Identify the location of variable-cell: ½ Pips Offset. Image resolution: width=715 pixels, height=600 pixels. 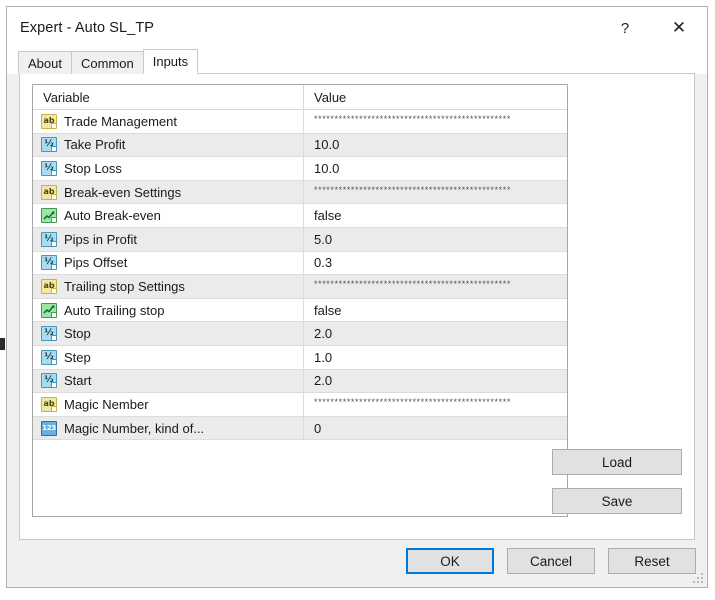
(168, 263).